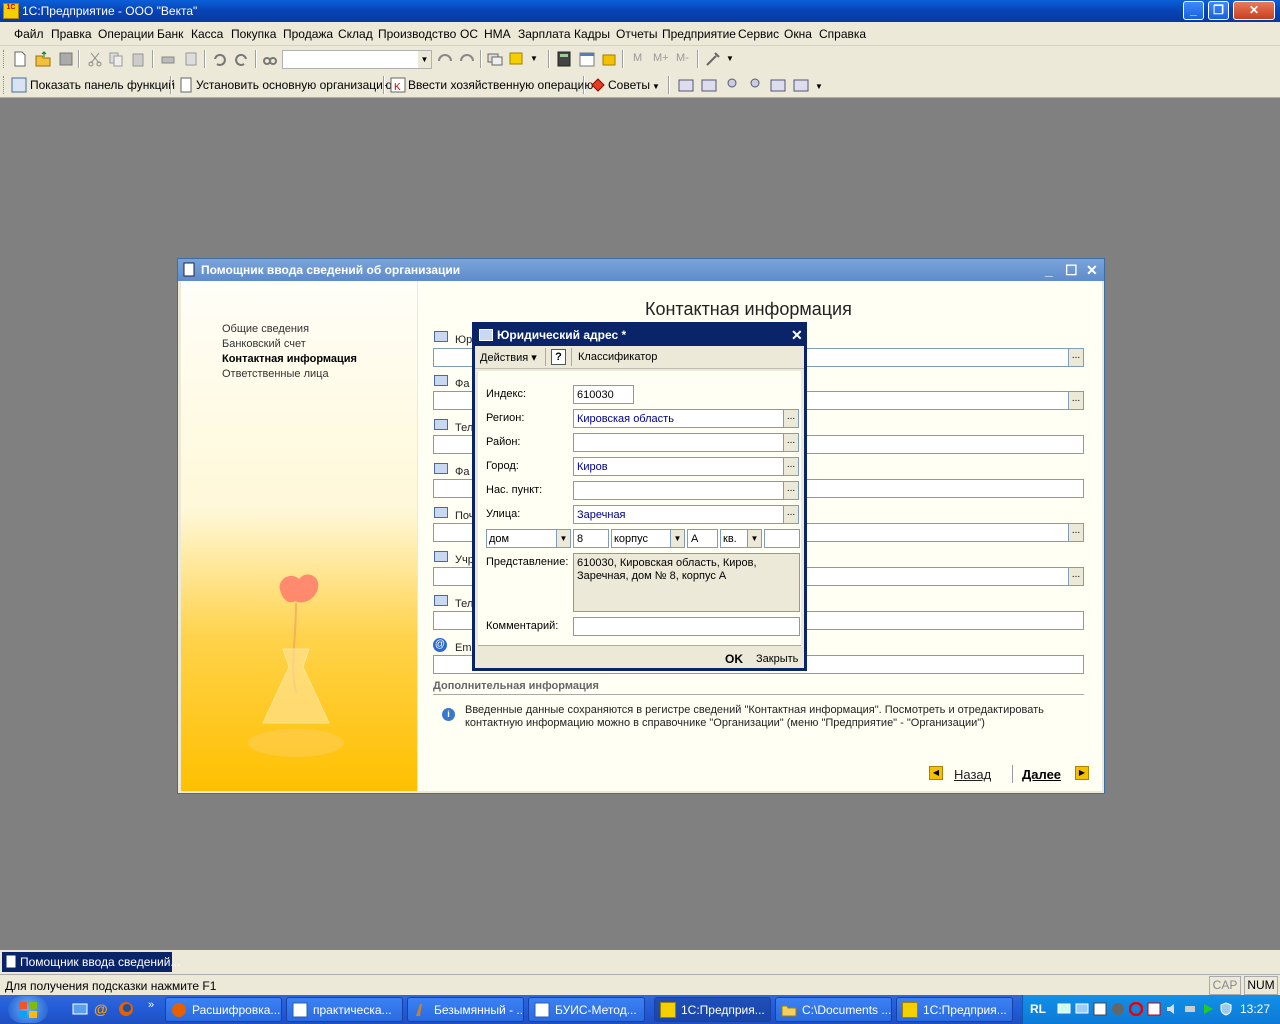  I want to click on set-main-organization-button: Установить основную организацию, so click(294, 85).